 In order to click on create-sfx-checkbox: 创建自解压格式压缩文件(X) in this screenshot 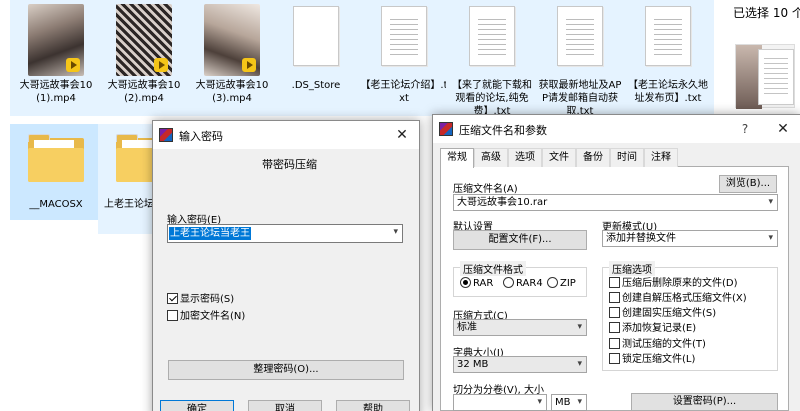, I will do `click(678, 298)`.